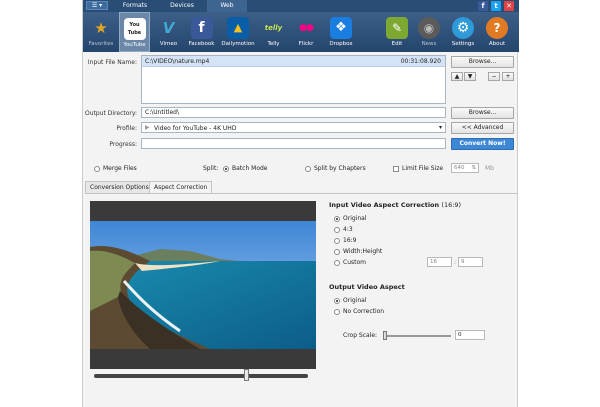  Describe the element at coordinates (463, 28) in the screenshot. I see `gear-icon: ⚙` at that location.